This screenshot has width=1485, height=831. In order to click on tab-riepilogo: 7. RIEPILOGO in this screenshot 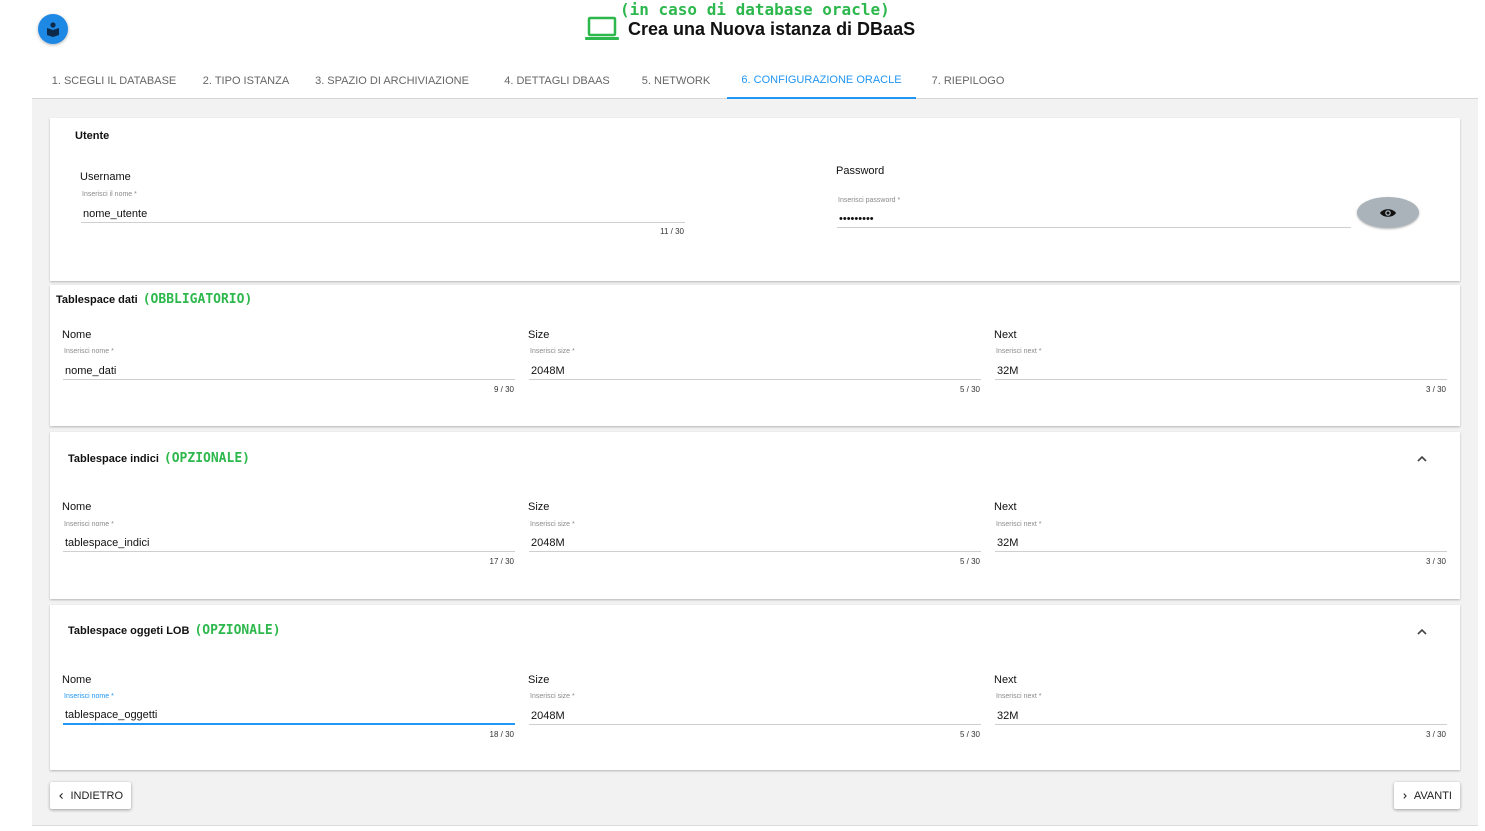, I will do `click(968, 80)`.